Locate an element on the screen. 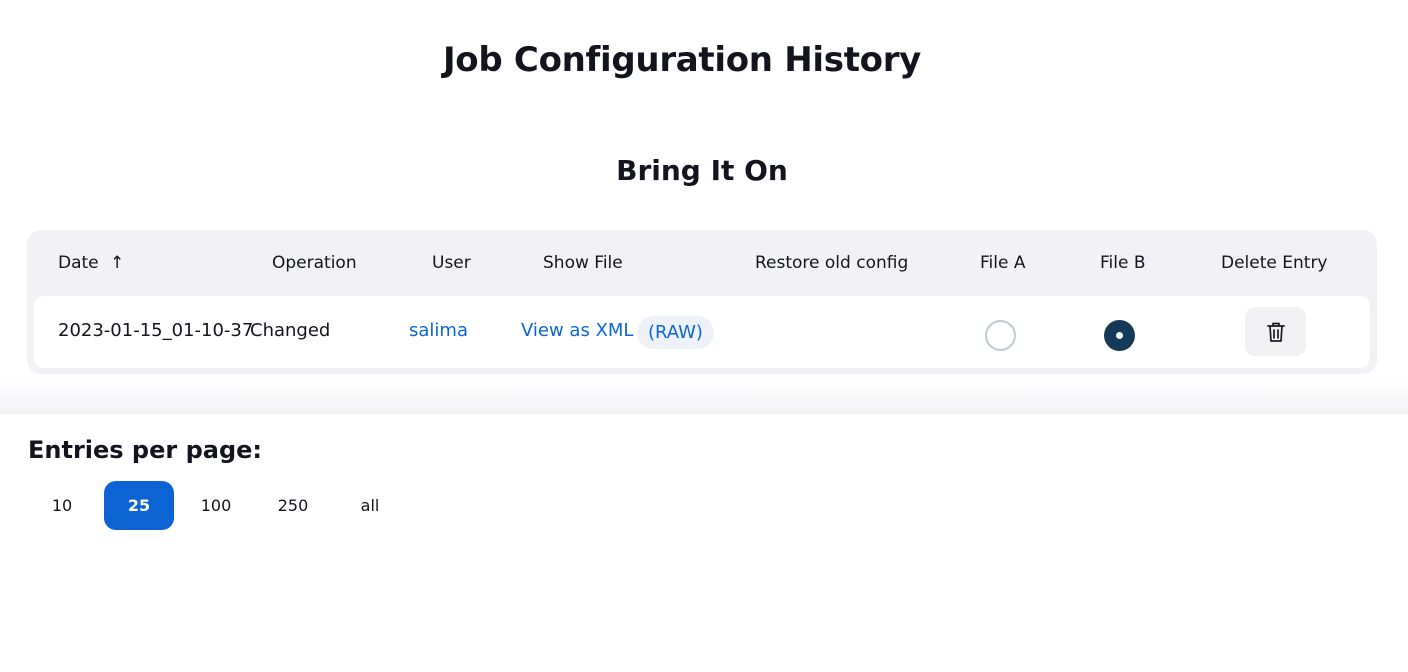 This screenshot has height=672, width=1408. sort-ascending-icon: ↑ is located at coordinates (117, 263).